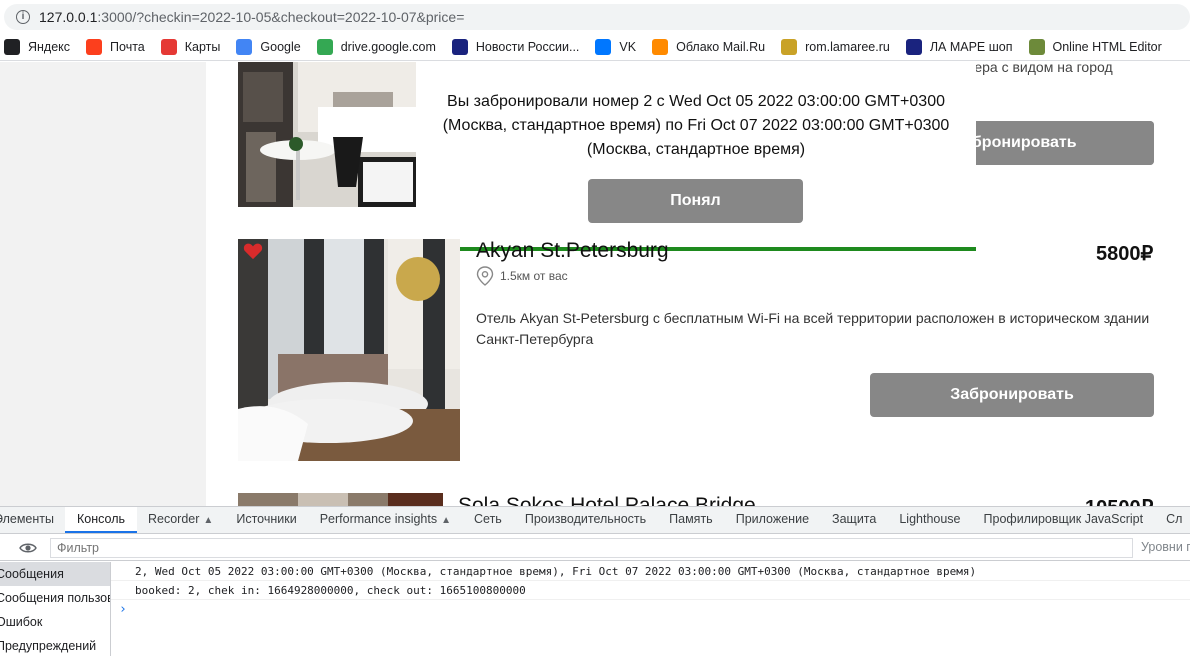 Image resolution: width=1190 pixels, height=656 pixels. I want to click on devtools-tab-label: Консоль, so click(100, 519).